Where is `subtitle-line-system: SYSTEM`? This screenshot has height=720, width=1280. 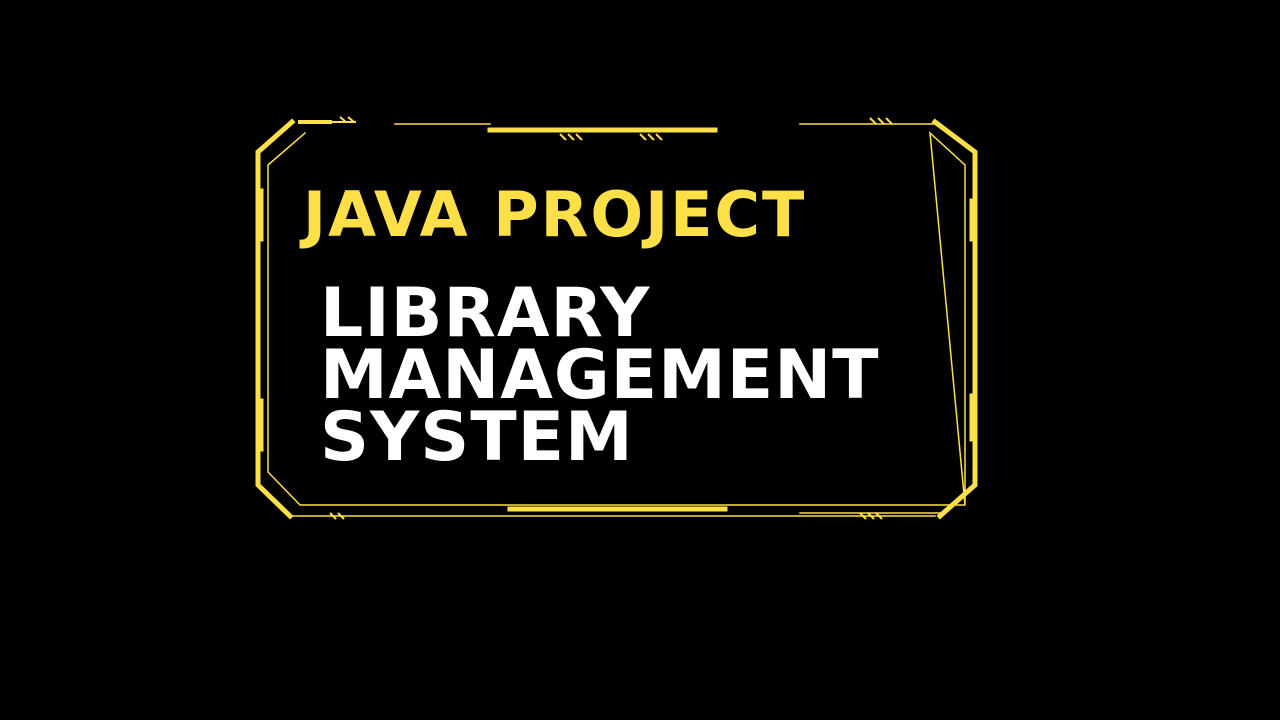
subtitle-line-system: SYSTEM is located at coordinates (477, 437).